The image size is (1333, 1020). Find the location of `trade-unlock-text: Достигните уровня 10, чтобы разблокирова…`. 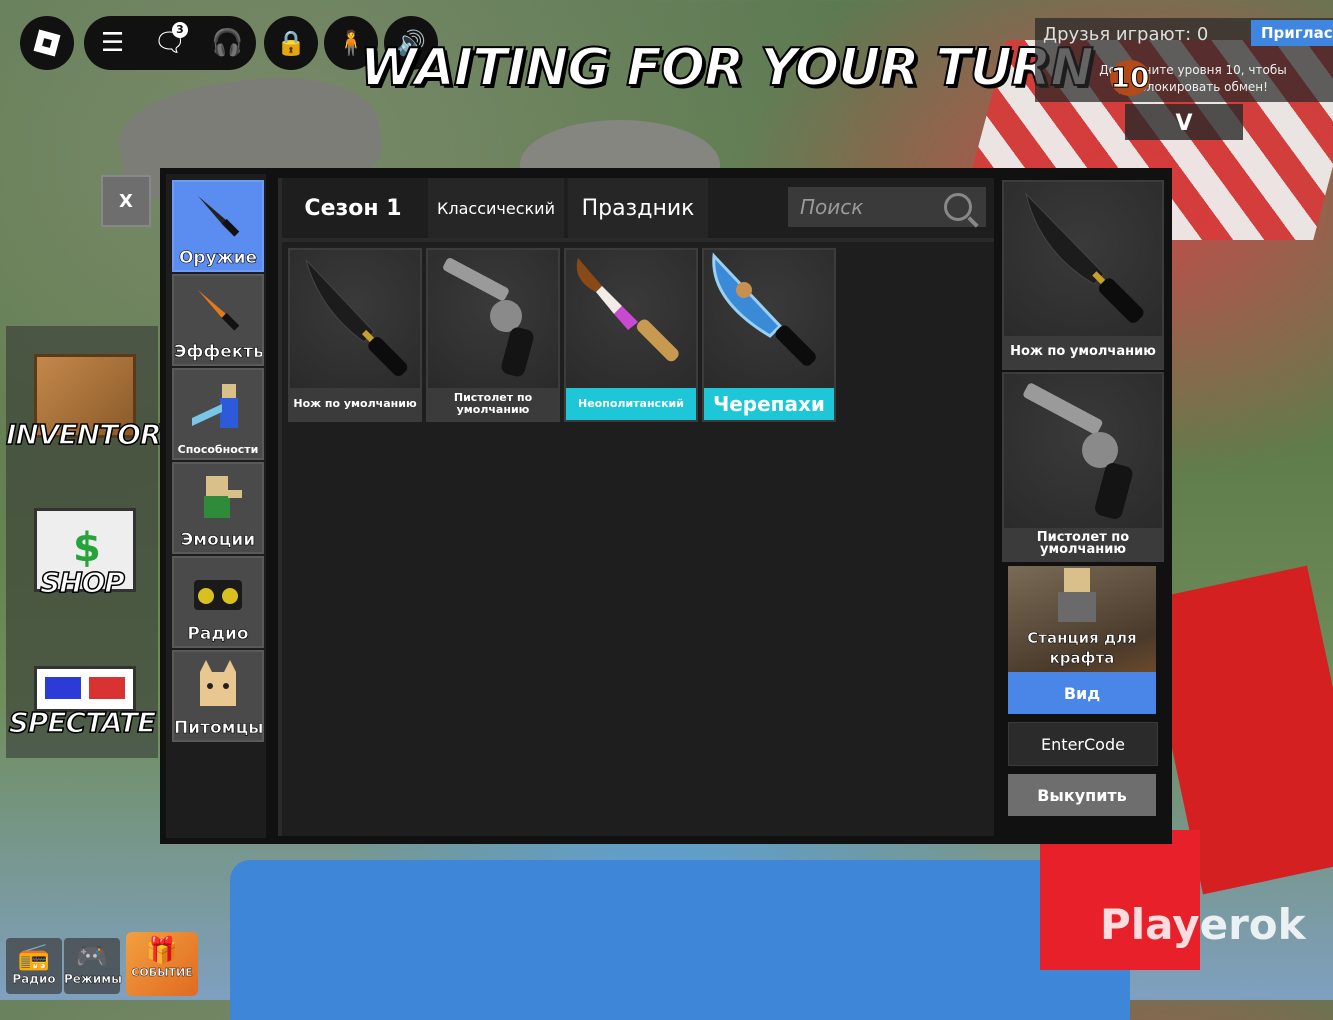

trade-unlock-text: Достигните уровня 10, чтобы разблокирова… is located at coordinates (1193, 78).